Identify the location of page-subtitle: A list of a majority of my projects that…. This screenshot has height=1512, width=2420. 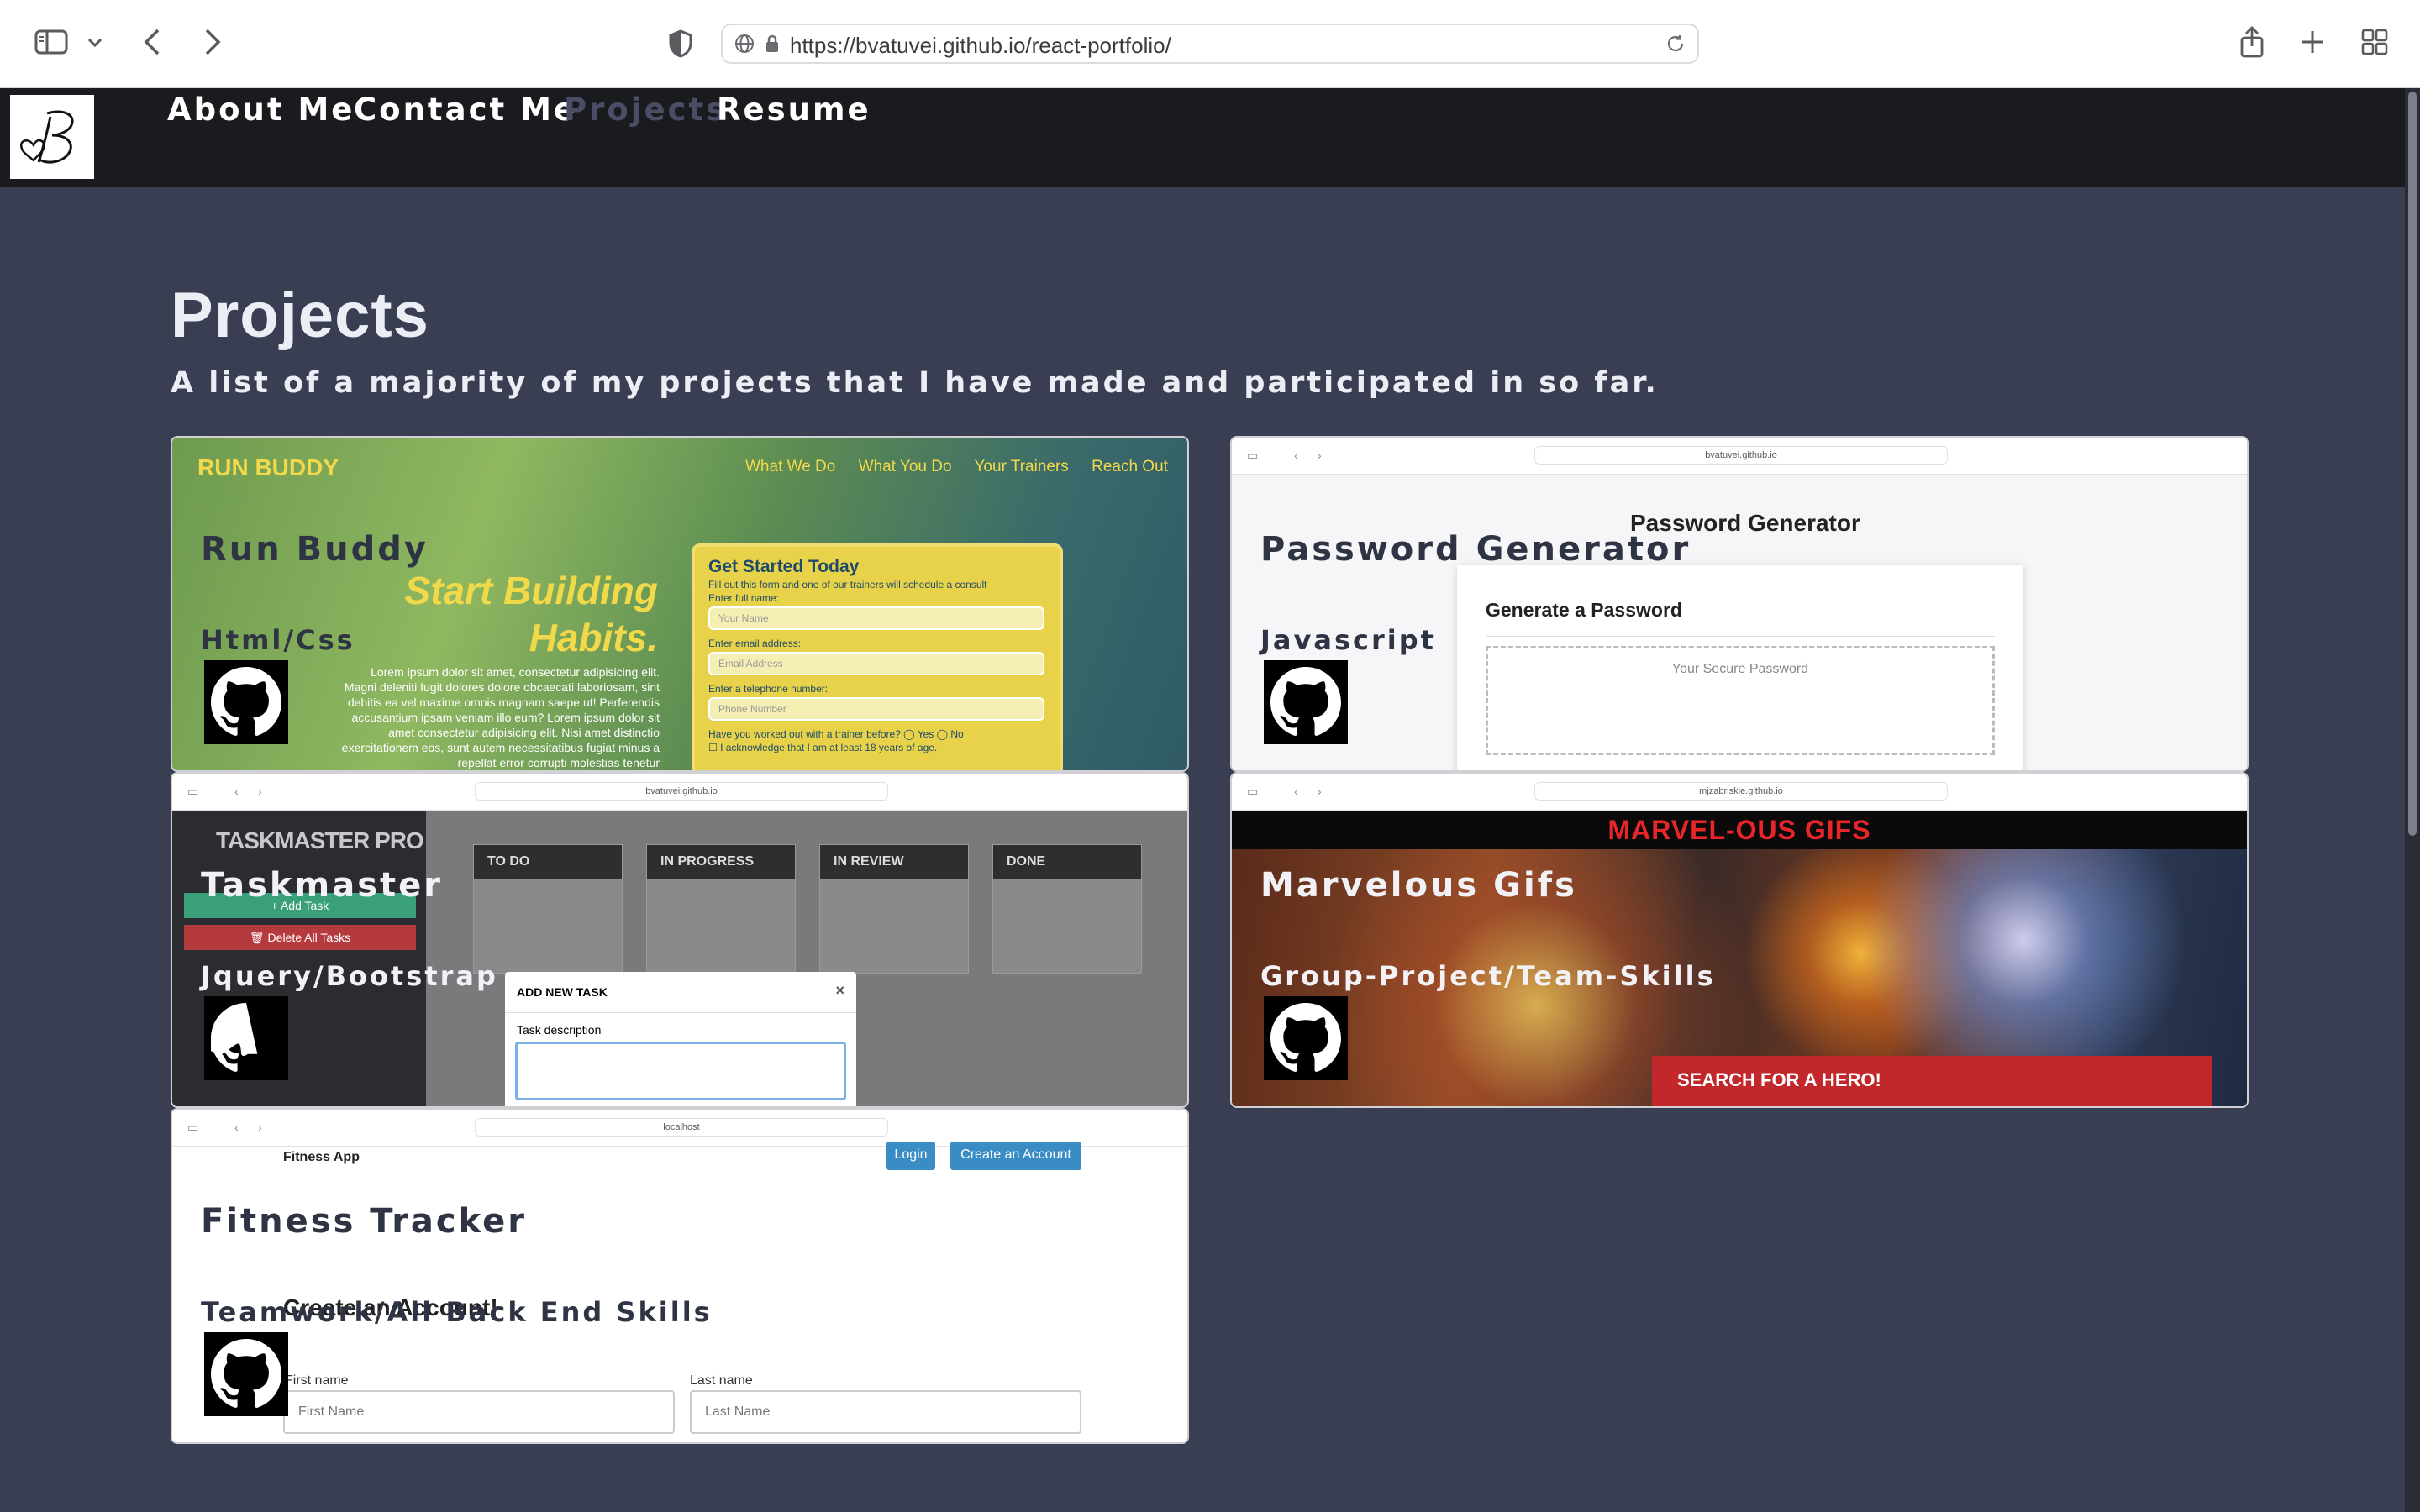
(915, 383).